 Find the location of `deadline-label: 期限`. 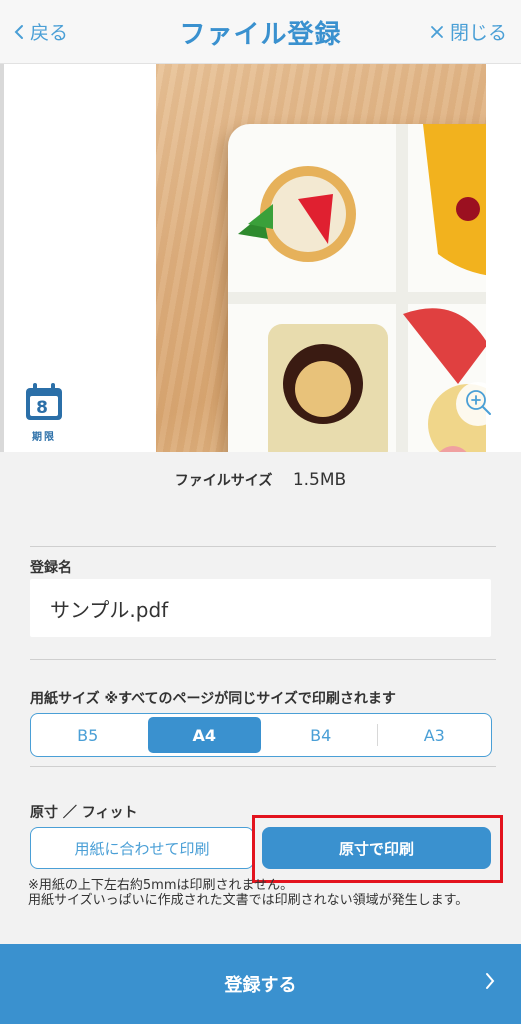

deadline-label: 期限 is located at coordinates (44, 437).